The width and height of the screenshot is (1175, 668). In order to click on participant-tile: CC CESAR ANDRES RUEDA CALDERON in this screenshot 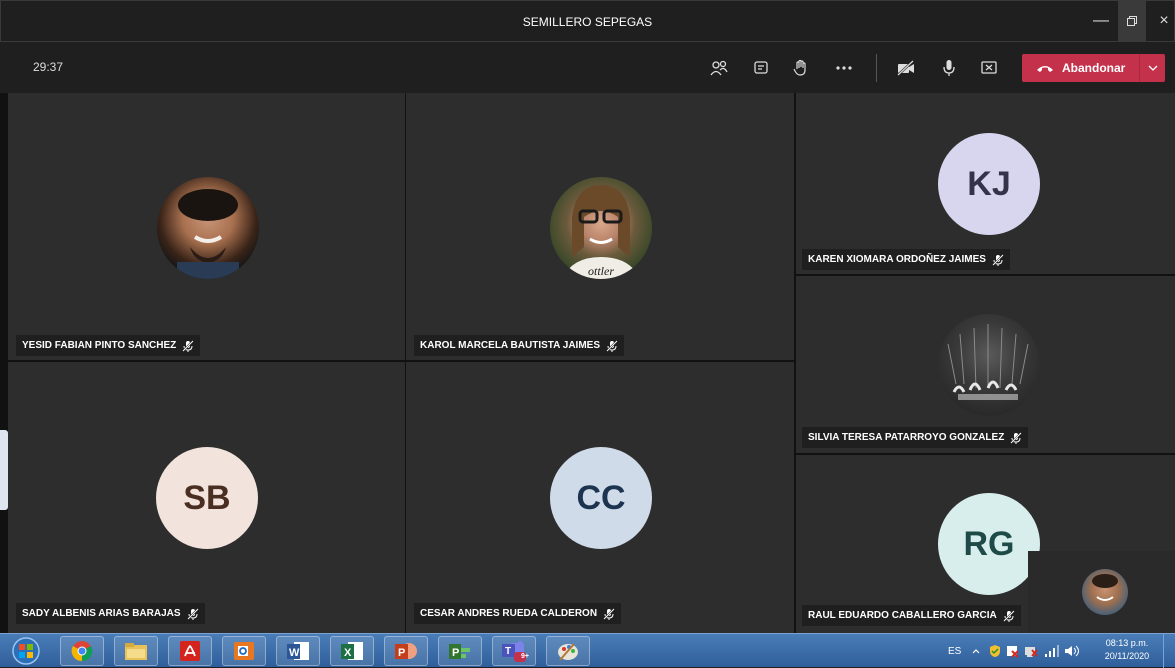, I will do `click(600, 497)`.